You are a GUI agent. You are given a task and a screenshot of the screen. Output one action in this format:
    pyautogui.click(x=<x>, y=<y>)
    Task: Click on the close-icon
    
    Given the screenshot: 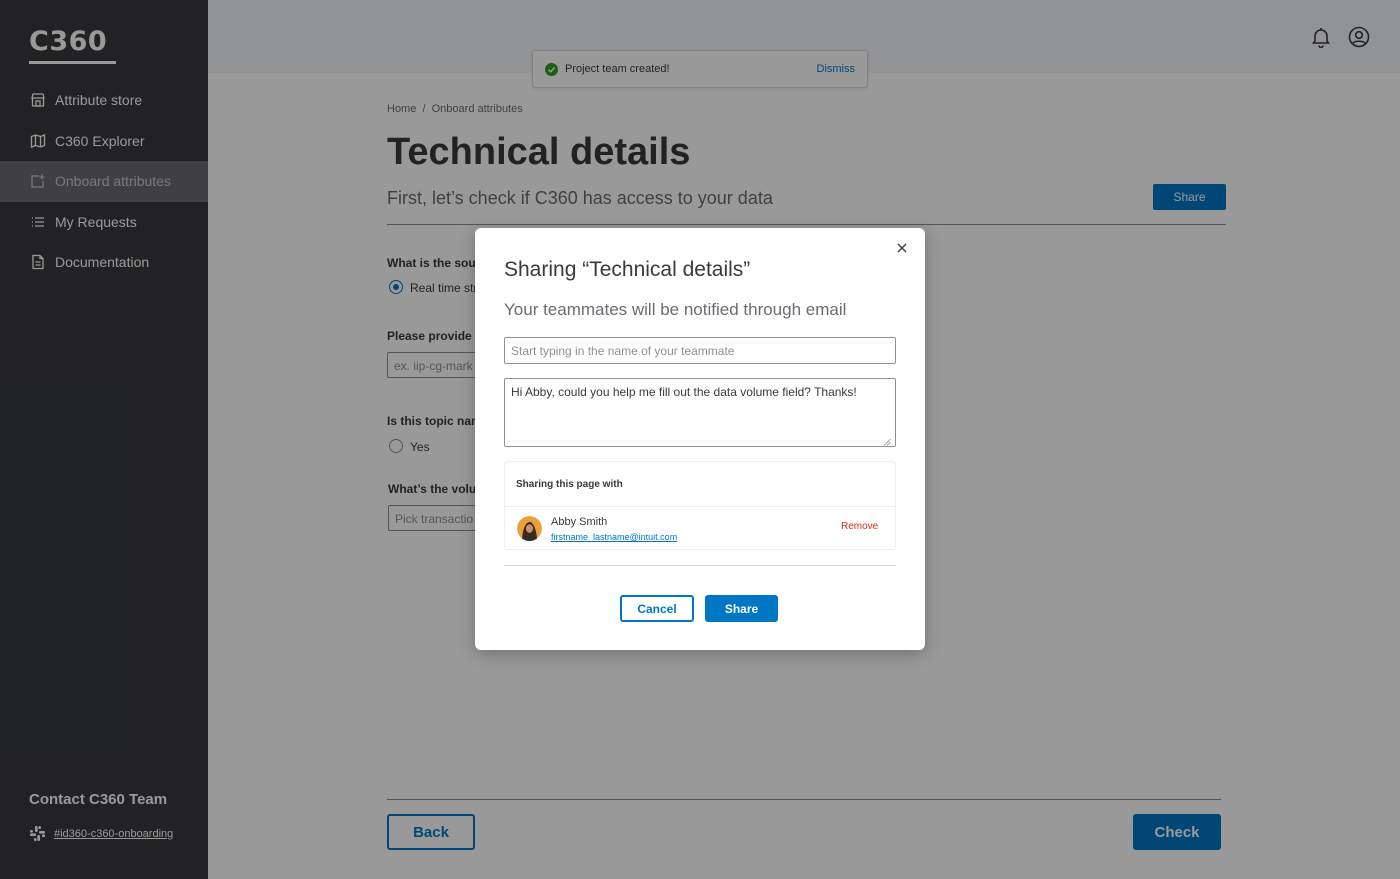 What is the action you would take?
    pyautogui.click(x=902, y=248)
    